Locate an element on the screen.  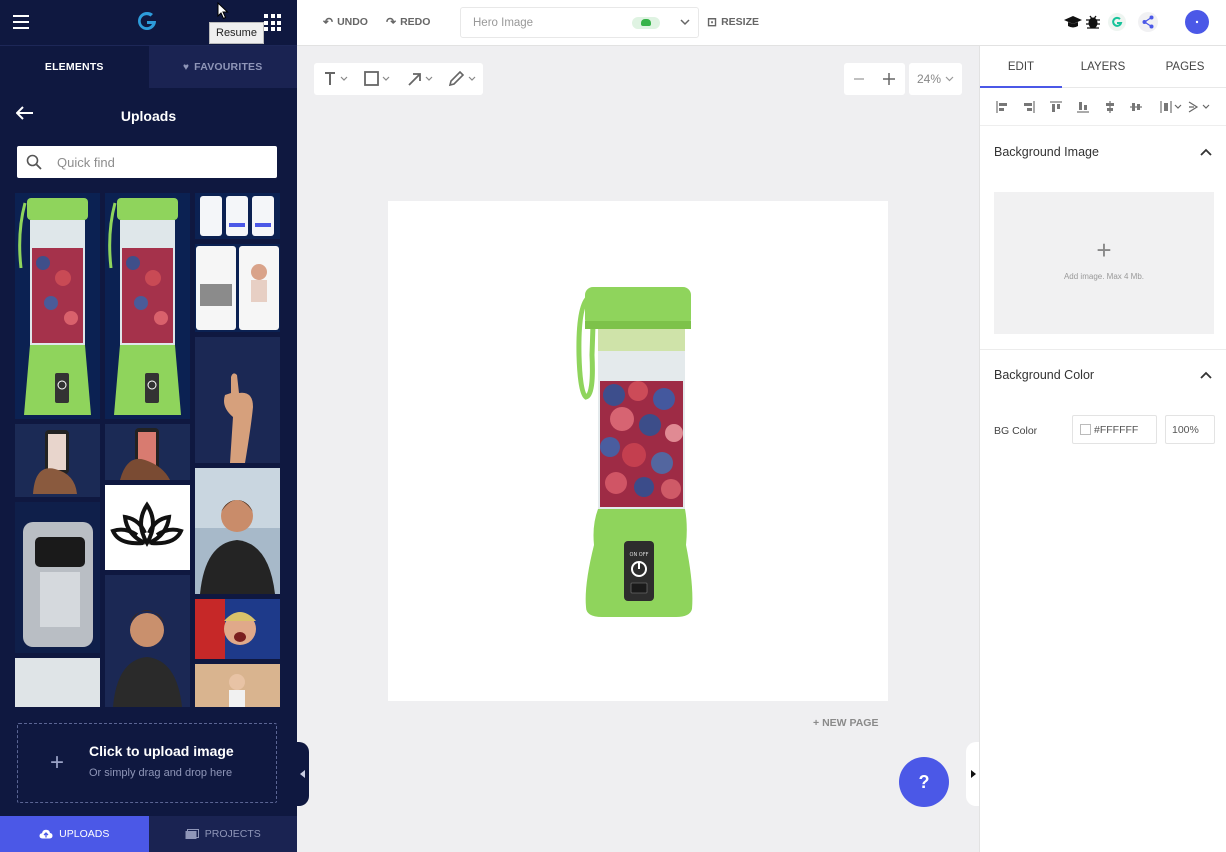
bg-opacity-input: 100% is located at coordinates (1190, 429).